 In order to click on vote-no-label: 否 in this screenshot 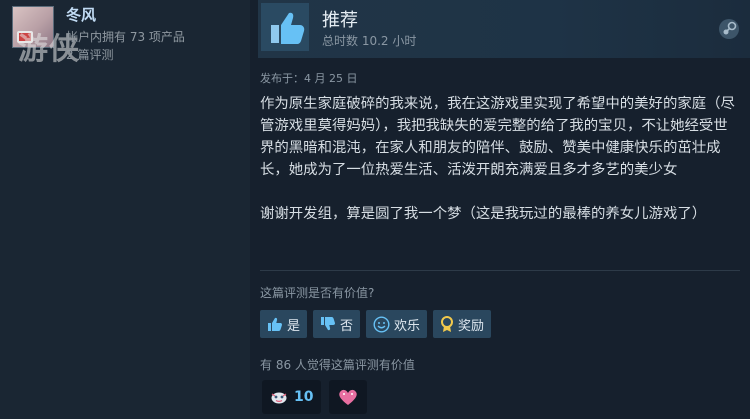, I will do `click(347, 326)`.